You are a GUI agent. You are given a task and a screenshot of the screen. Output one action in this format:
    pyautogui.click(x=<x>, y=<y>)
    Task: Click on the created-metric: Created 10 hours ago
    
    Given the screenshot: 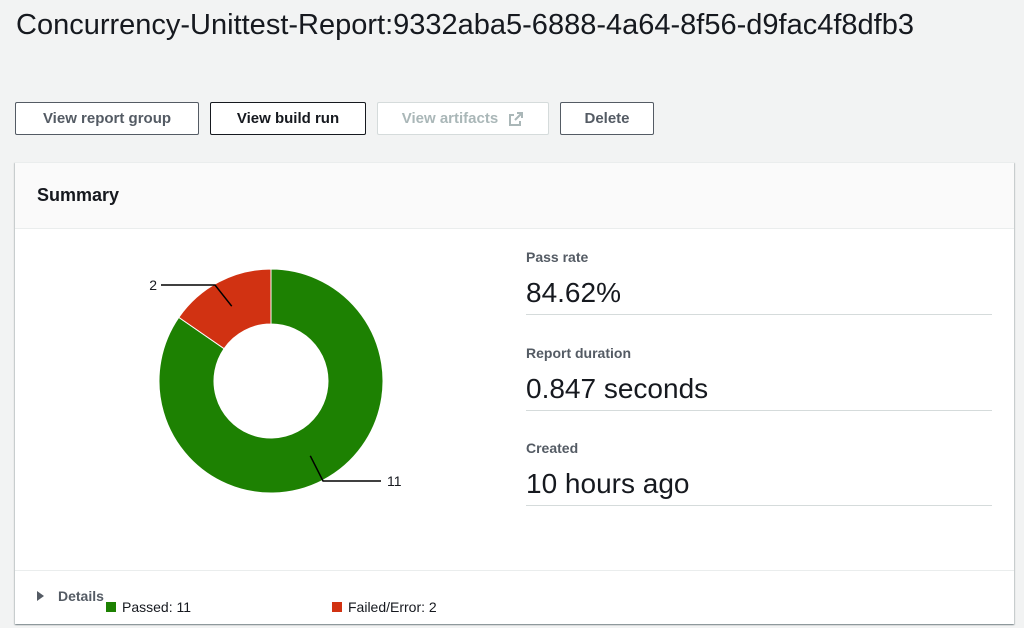 What is the action you would take?
    pyautogui.click(x=759, y=463)
    